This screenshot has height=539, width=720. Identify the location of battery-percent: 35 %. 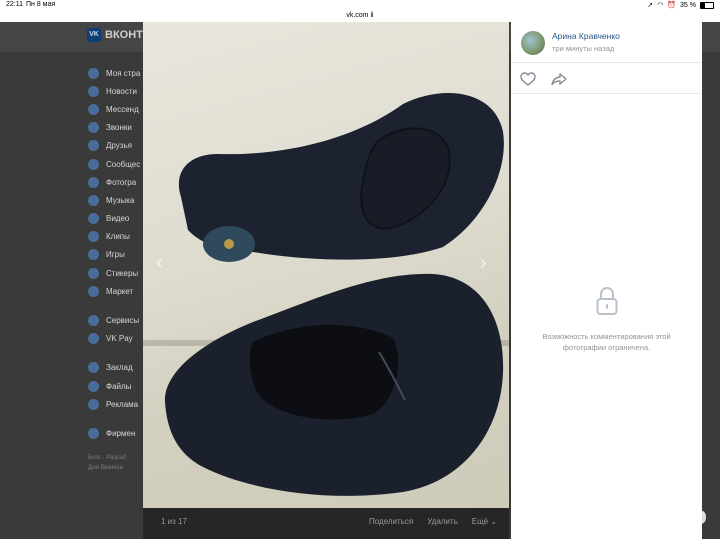
(688, 5).